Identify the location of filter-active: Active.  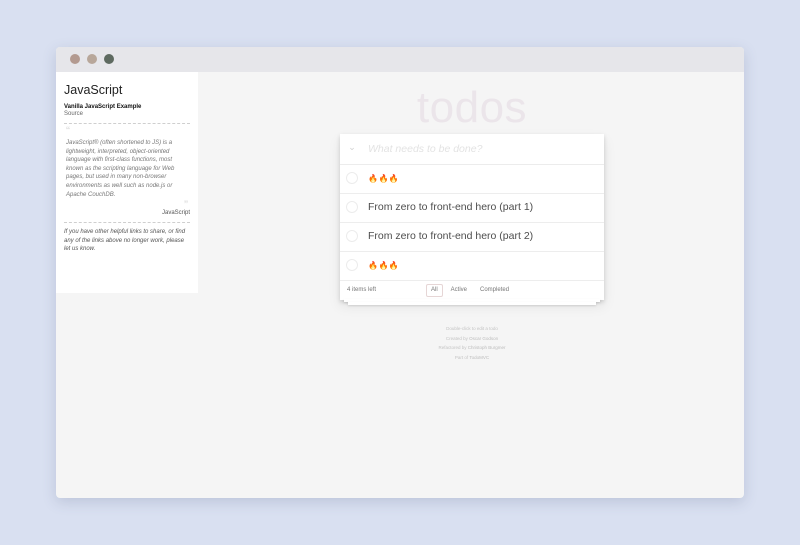
(459, 290).